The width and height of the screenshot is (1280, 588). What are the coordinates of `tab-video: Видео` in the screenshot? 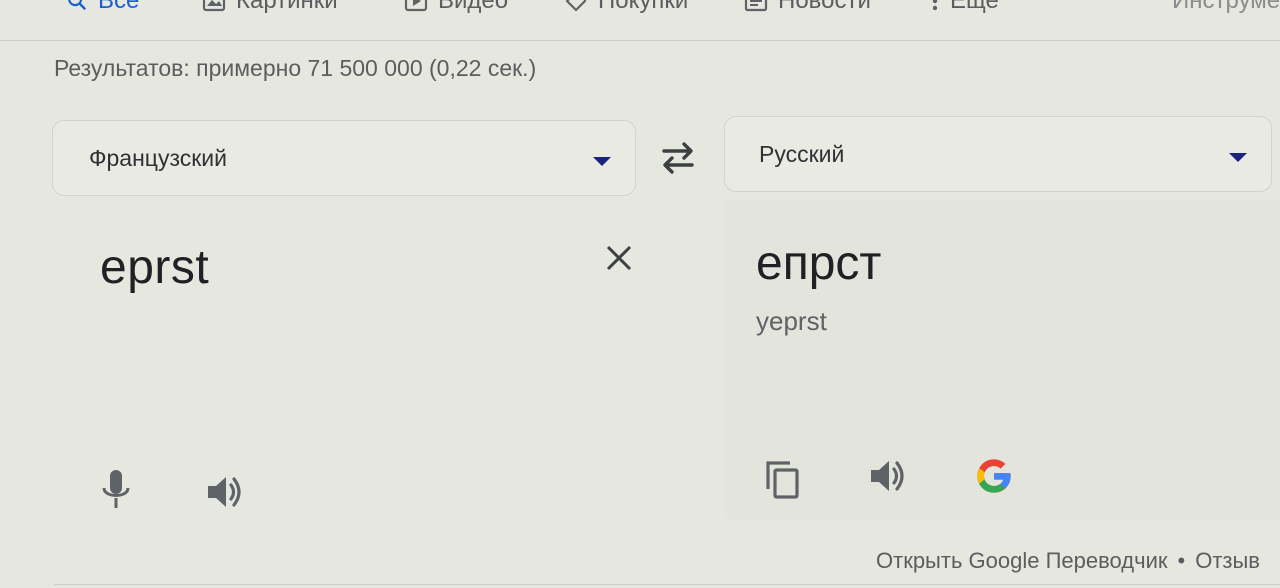 It's located at (456, 8).